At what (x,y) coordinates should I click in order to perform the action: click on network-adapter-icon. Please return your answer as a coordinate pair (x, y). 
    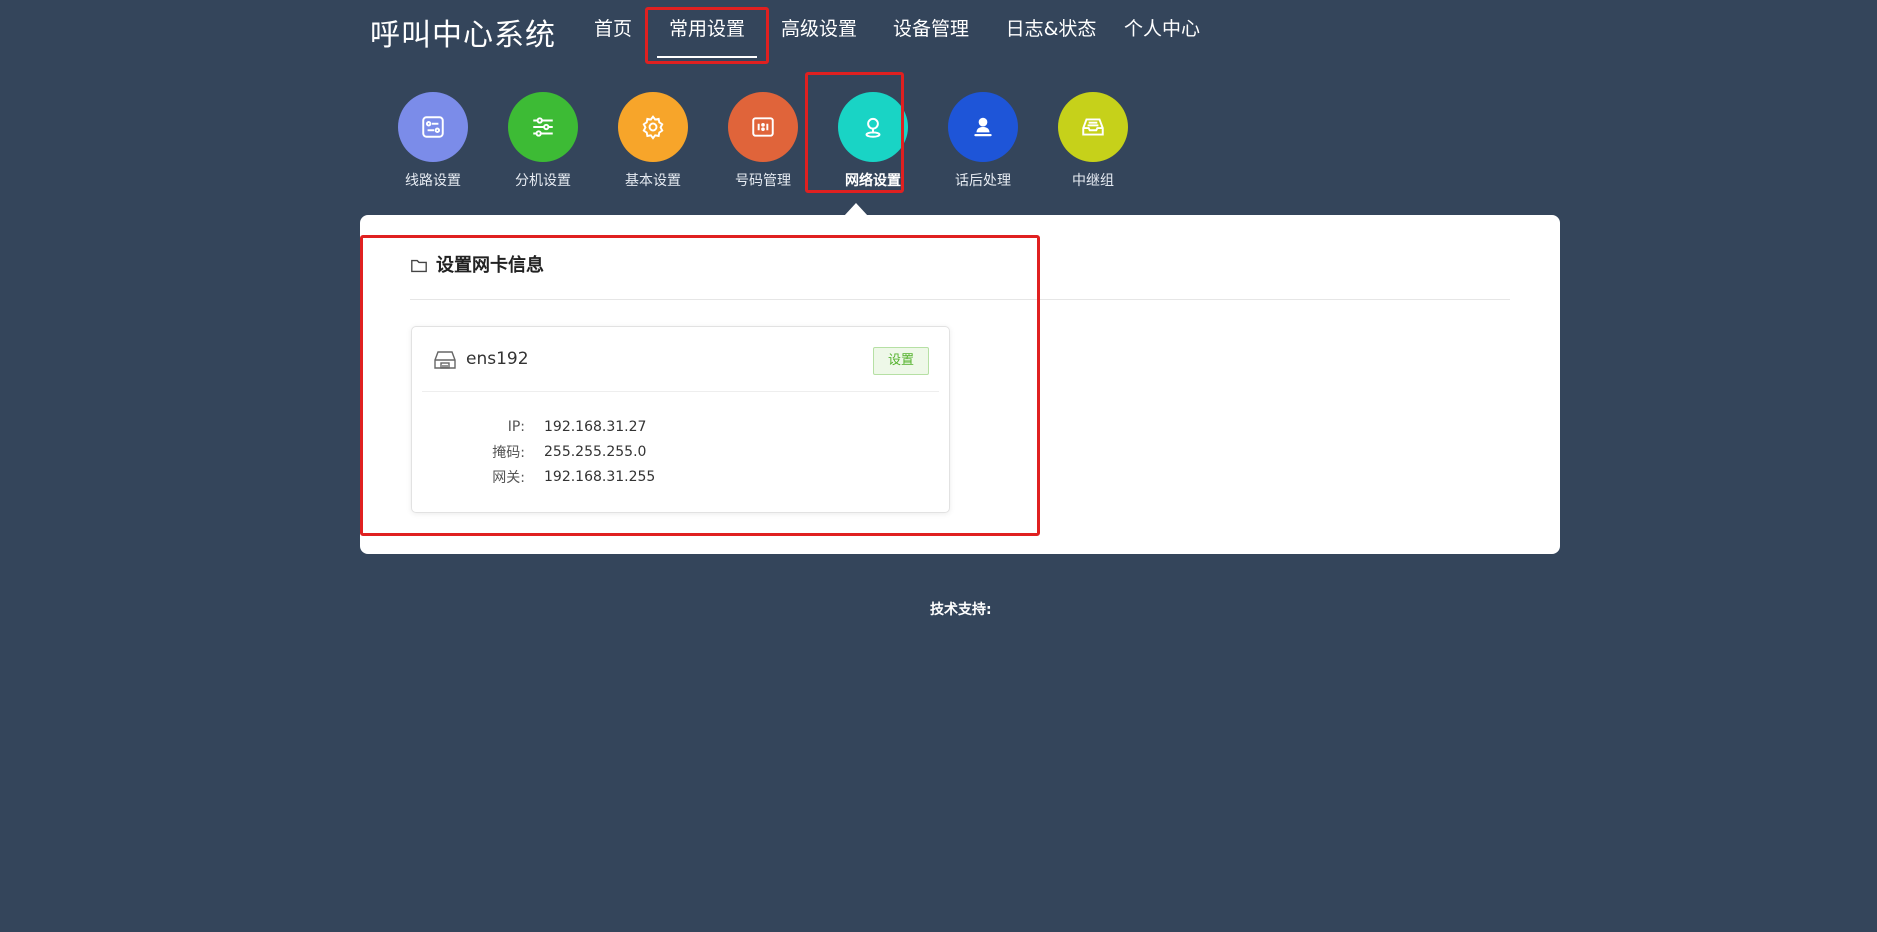
    Looking at the image, I should click on (445, 360).